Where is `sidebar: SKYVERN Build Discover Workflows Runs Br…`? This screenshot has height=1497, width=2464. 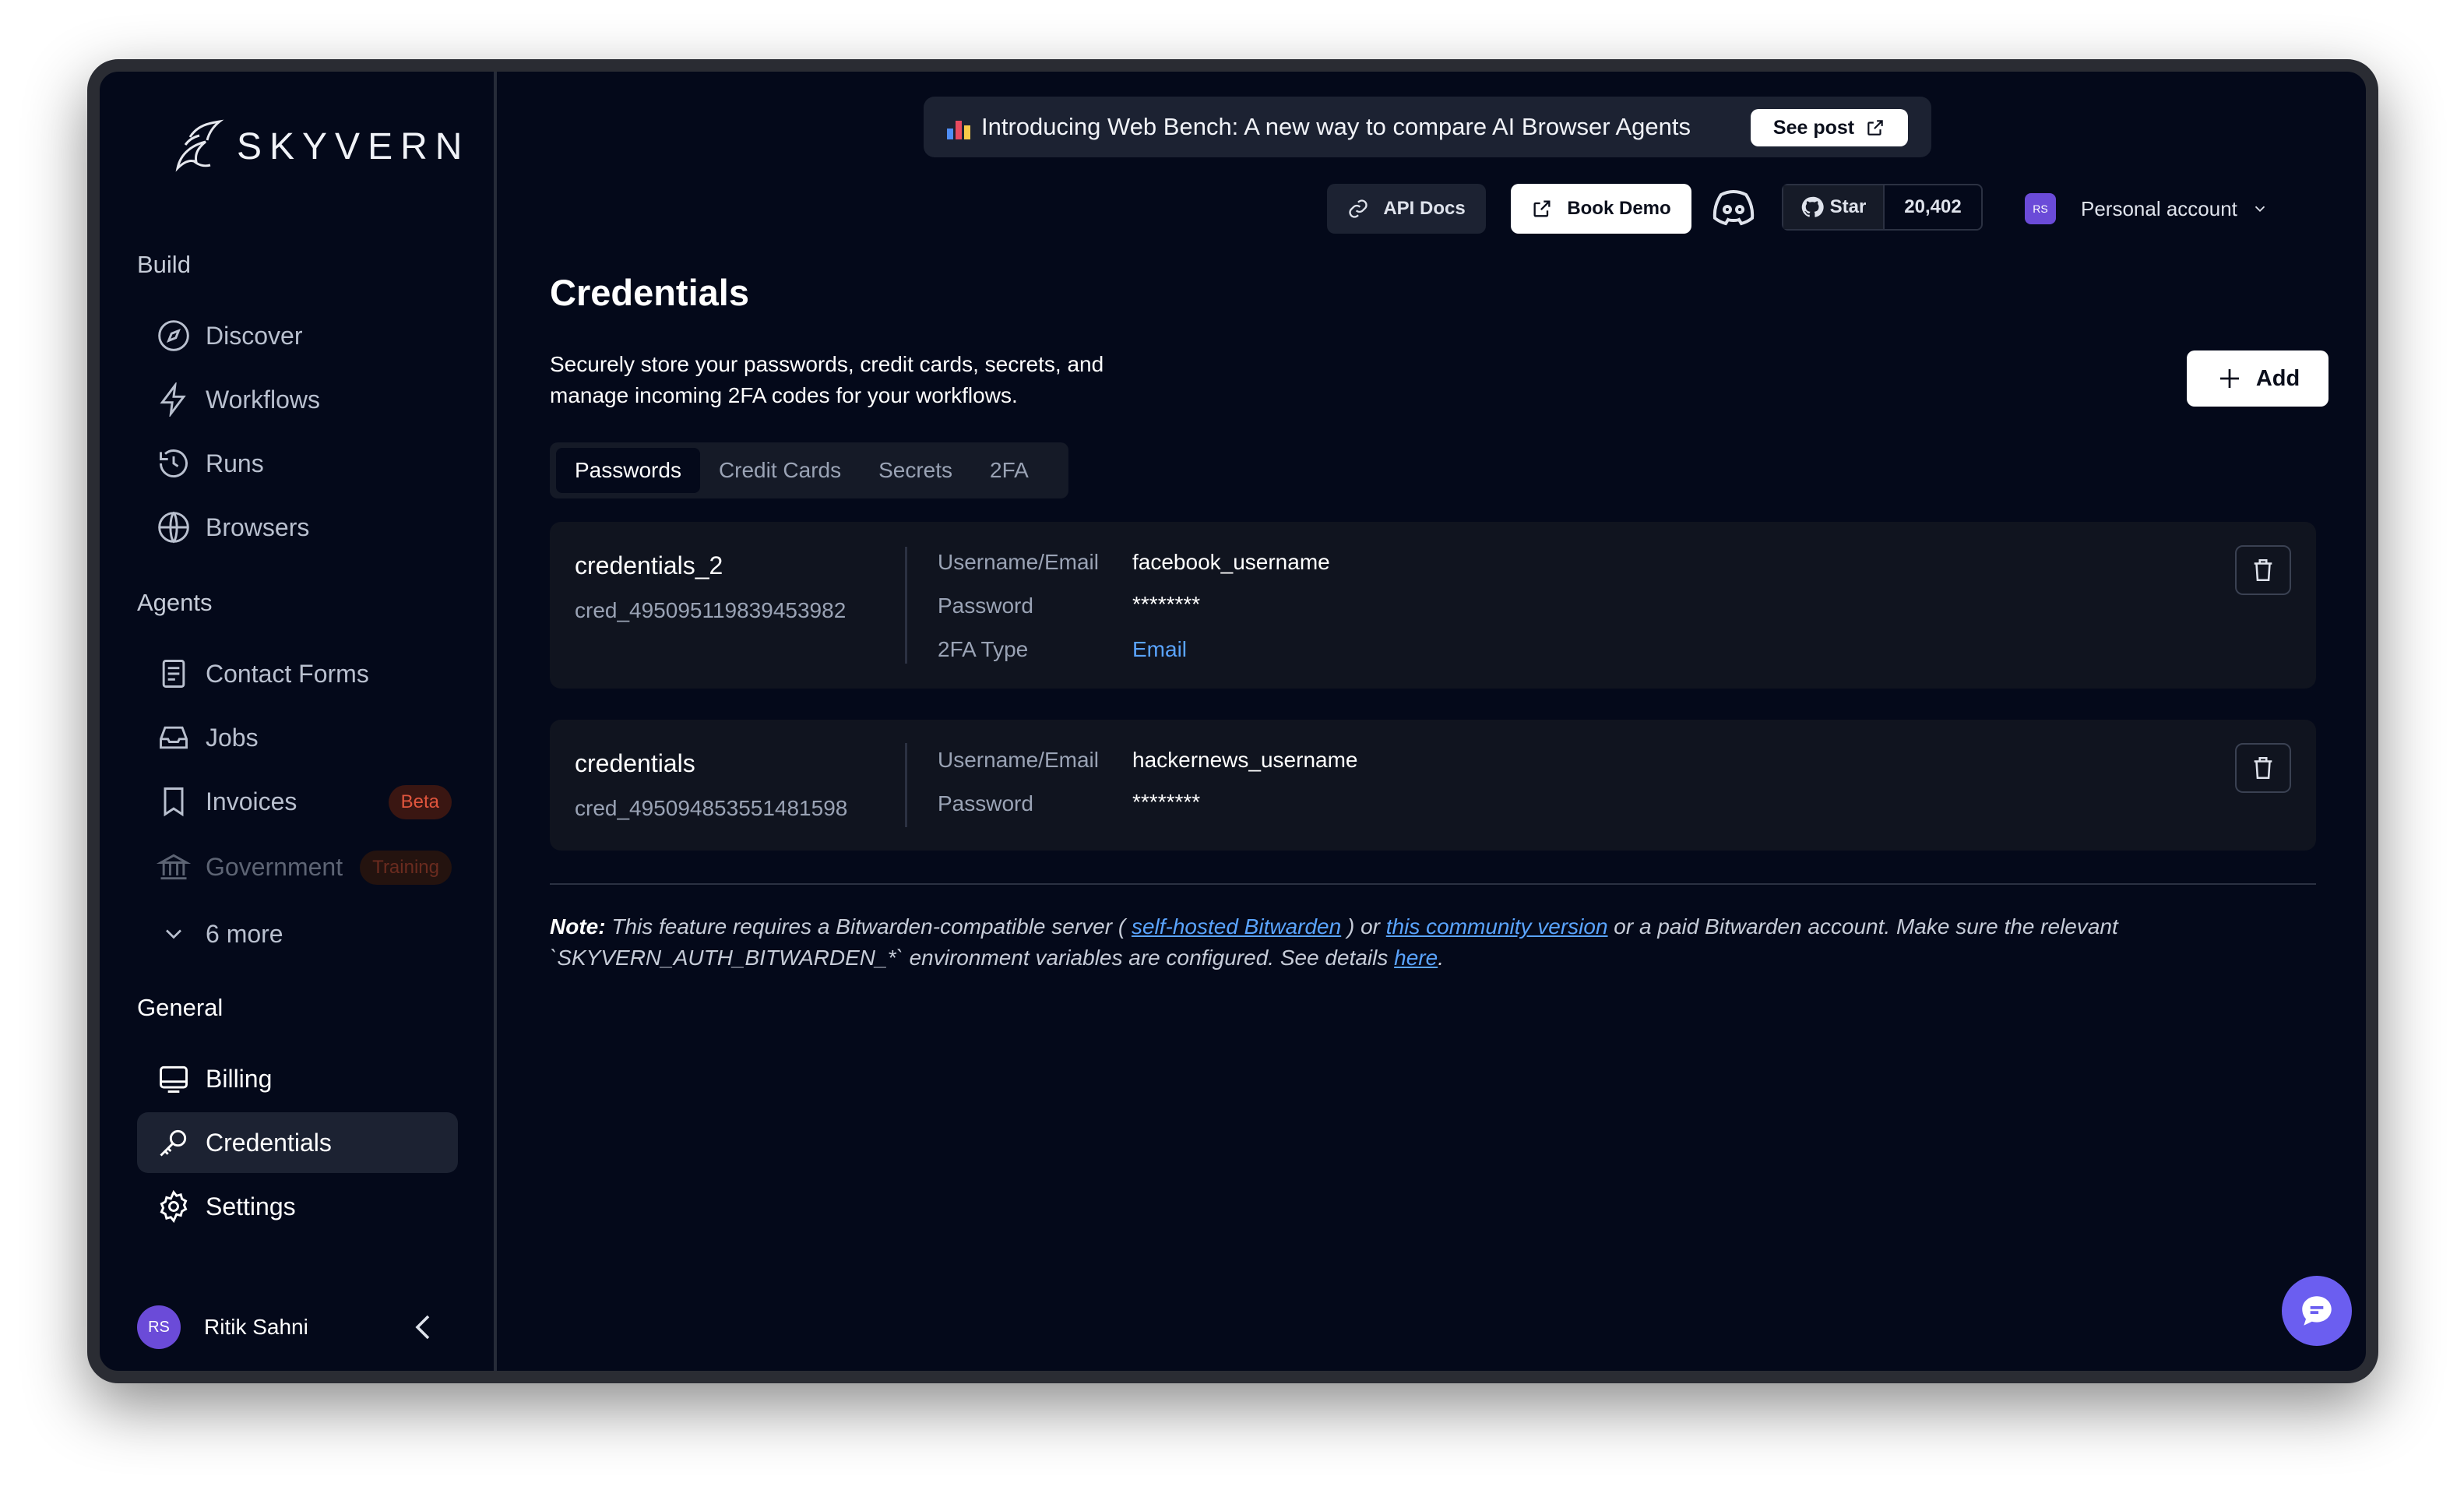
sidebar: SKYVERN Build Discover Workflows Runs Br… is located at coordinates (298, 721).